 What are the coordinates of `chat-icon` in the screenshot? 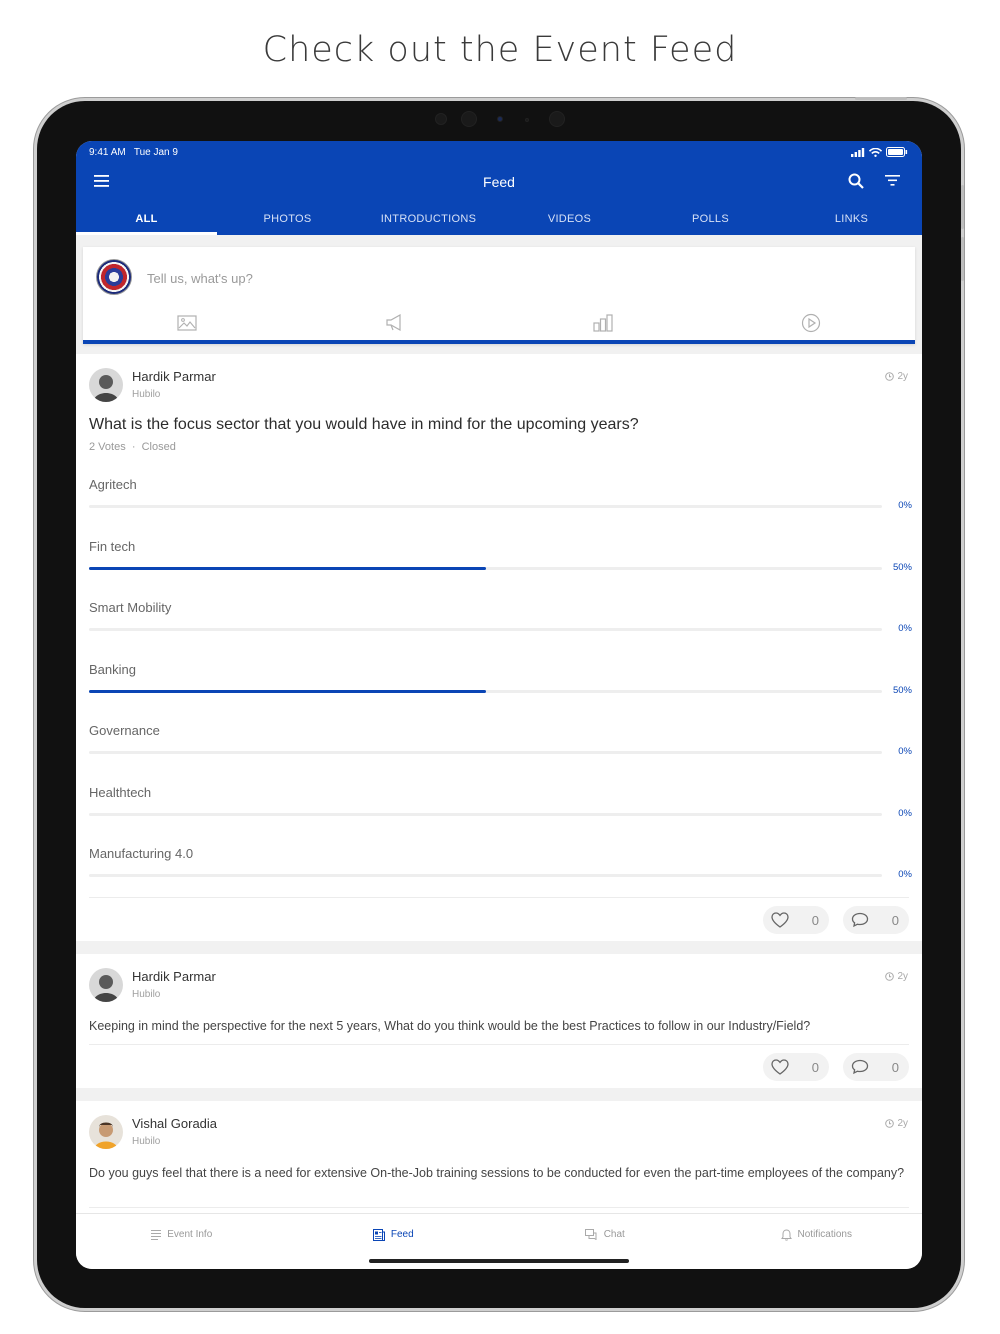 It's located at (590, 1234).